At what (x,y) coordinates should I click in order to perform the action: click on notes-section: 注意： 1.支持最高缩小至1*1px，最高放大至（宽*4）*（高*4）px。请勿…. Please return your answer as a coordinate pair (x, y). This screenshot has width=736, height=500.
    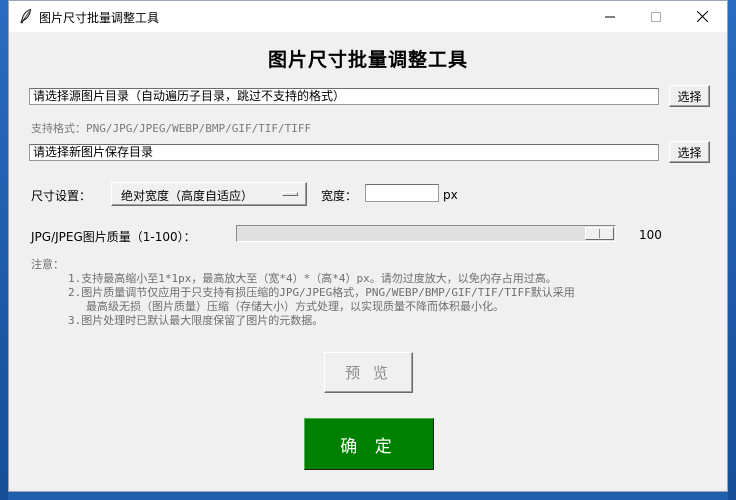
    Looking at the image, I should click on (303, 293).